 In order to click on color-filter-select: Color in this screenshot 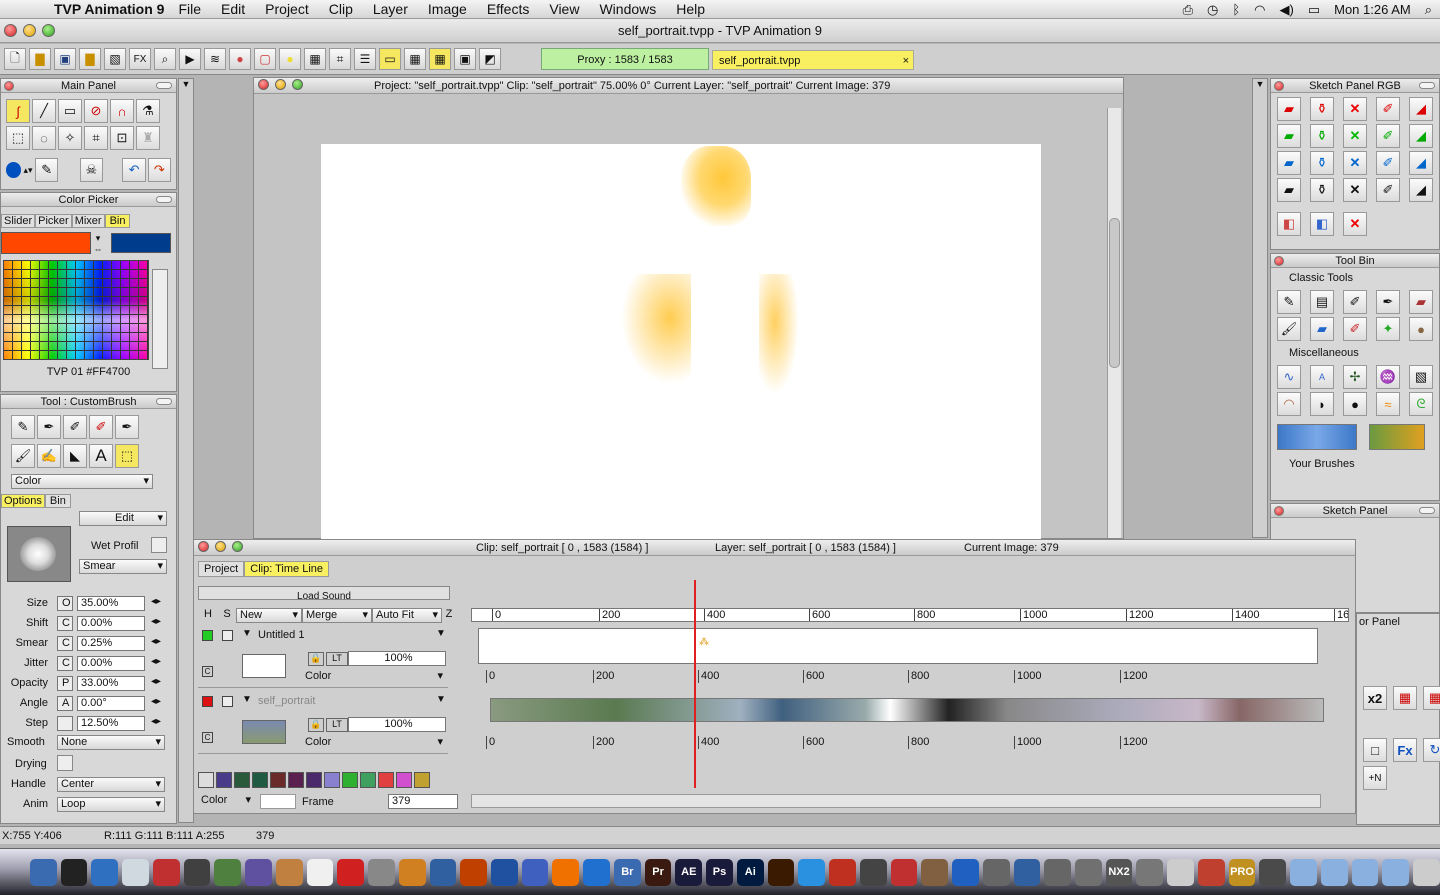, I will do `click(226, 801)`.